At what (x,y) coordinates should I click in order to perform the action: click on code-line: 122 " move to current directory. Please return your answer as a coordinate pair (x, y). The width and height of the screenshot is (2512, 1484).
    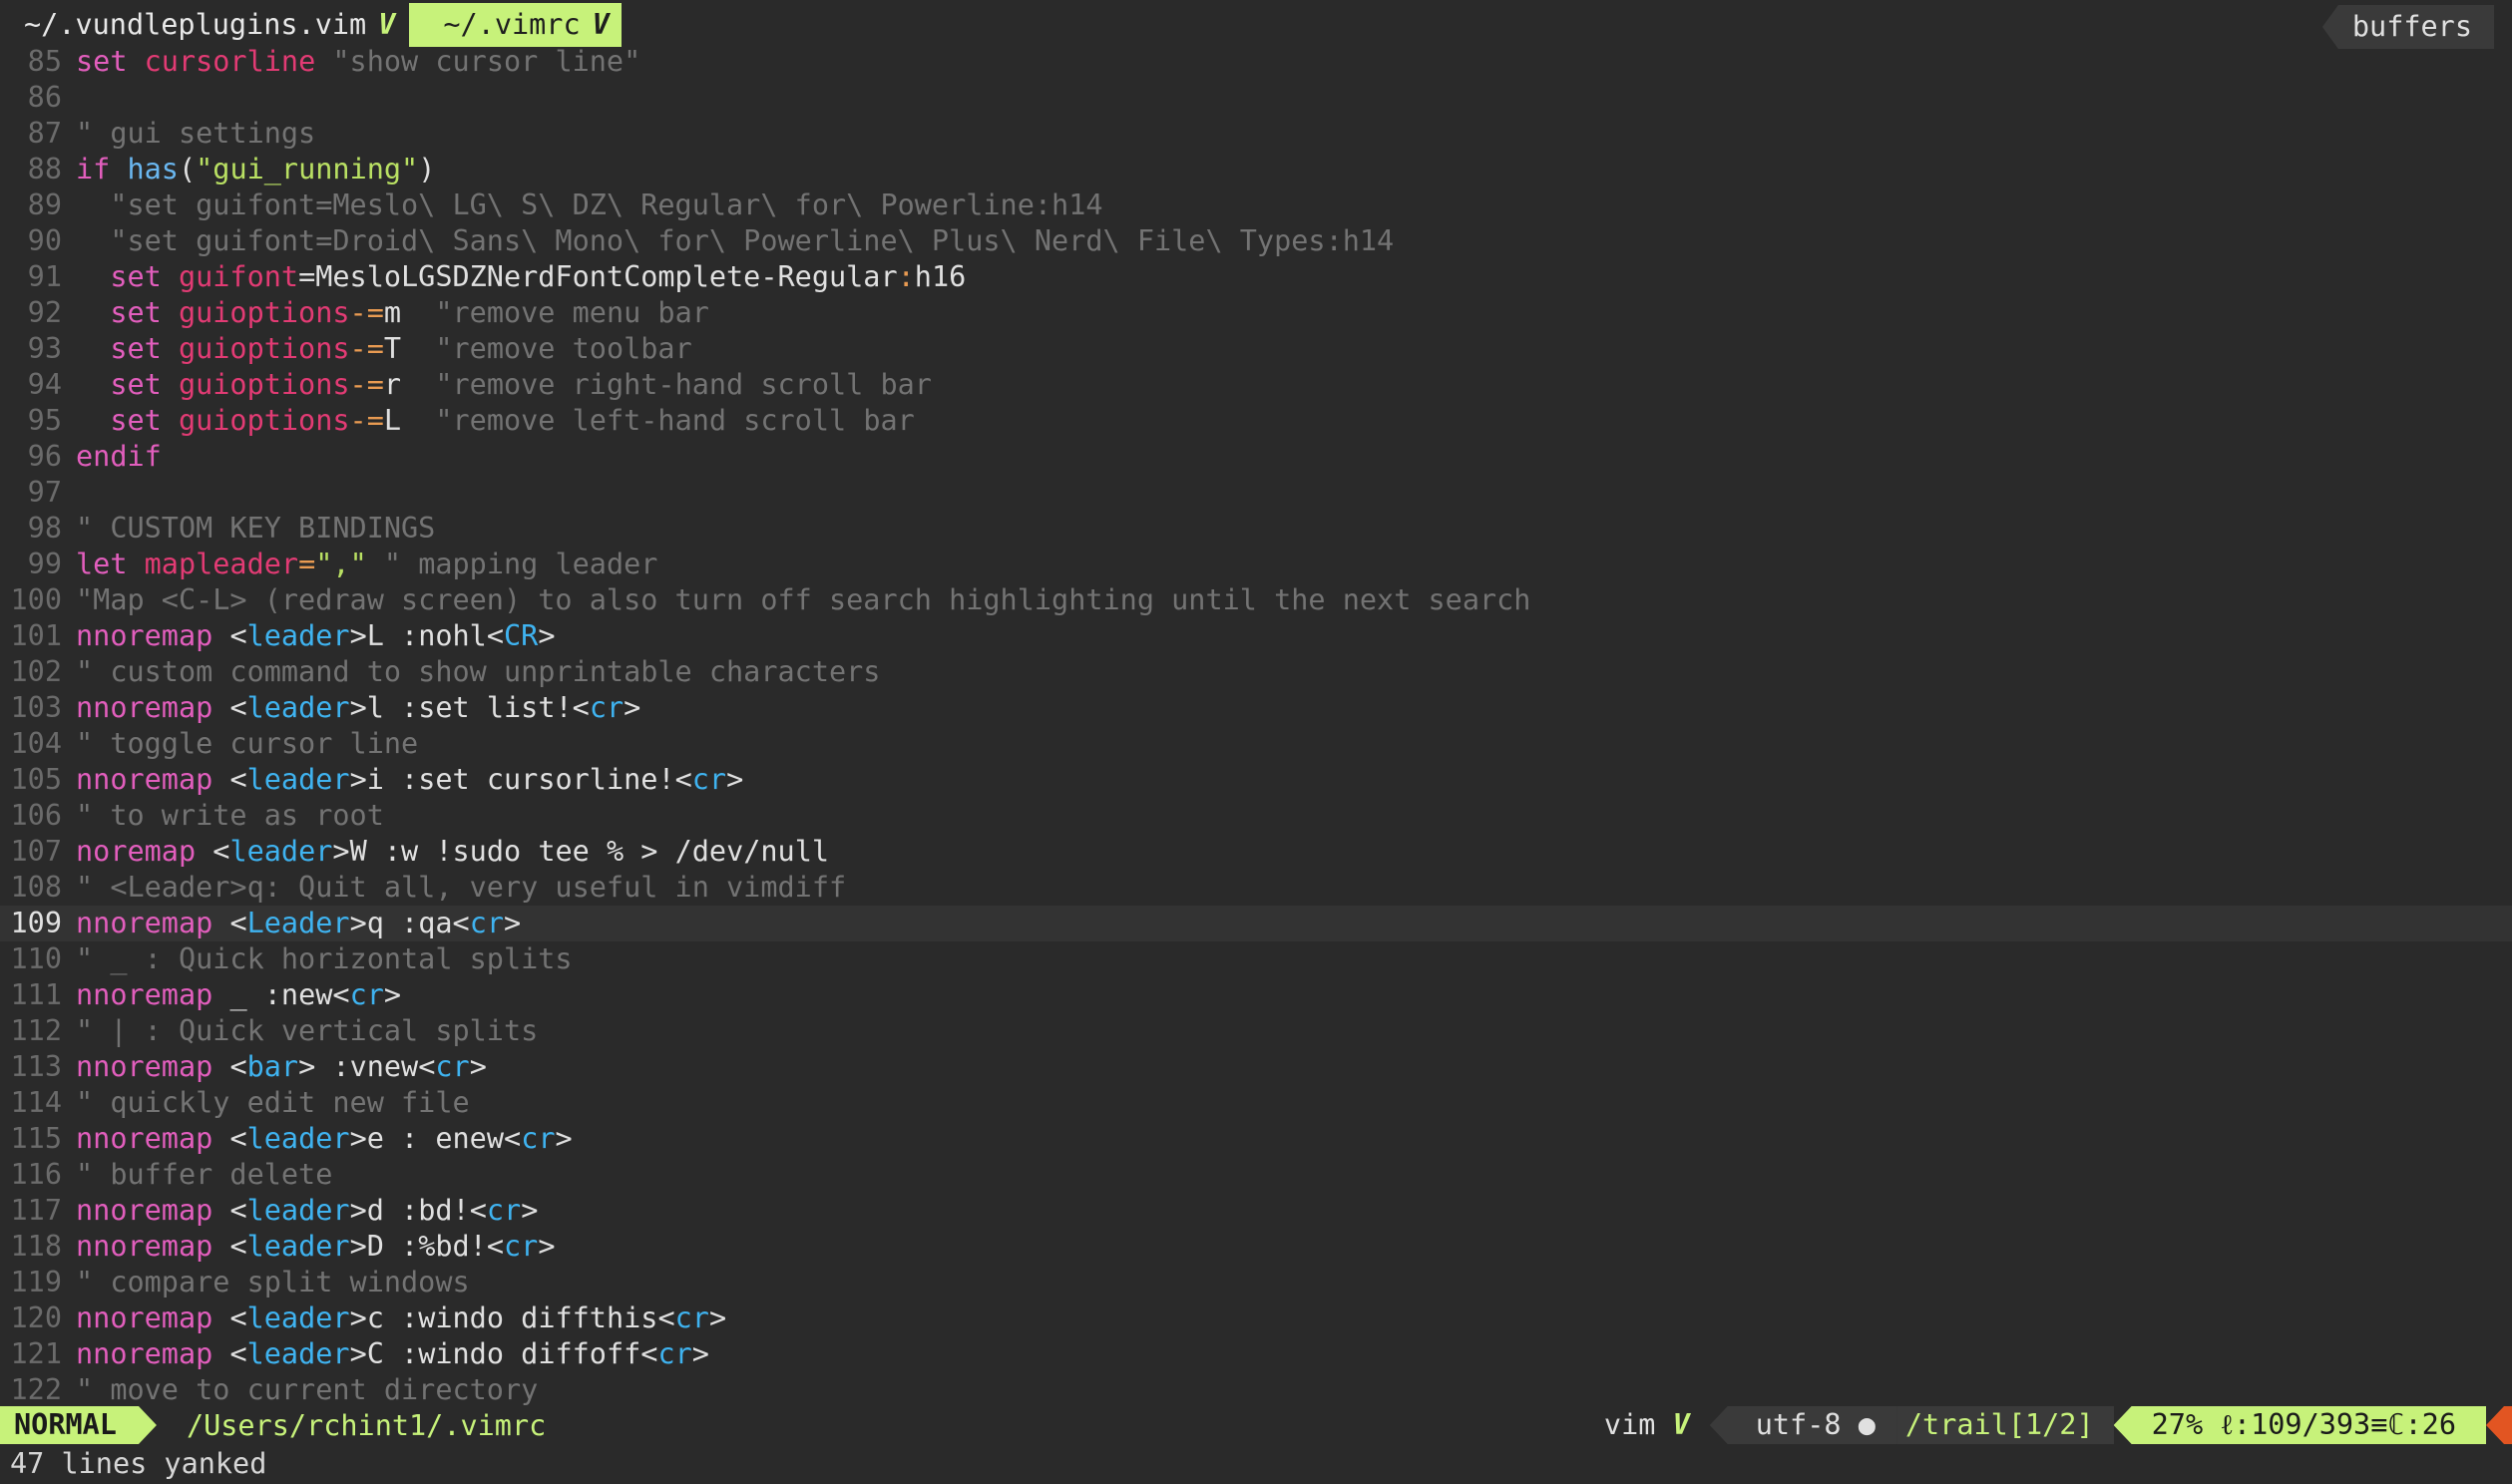
    Looking at the image, I should click on (1256, 1389).